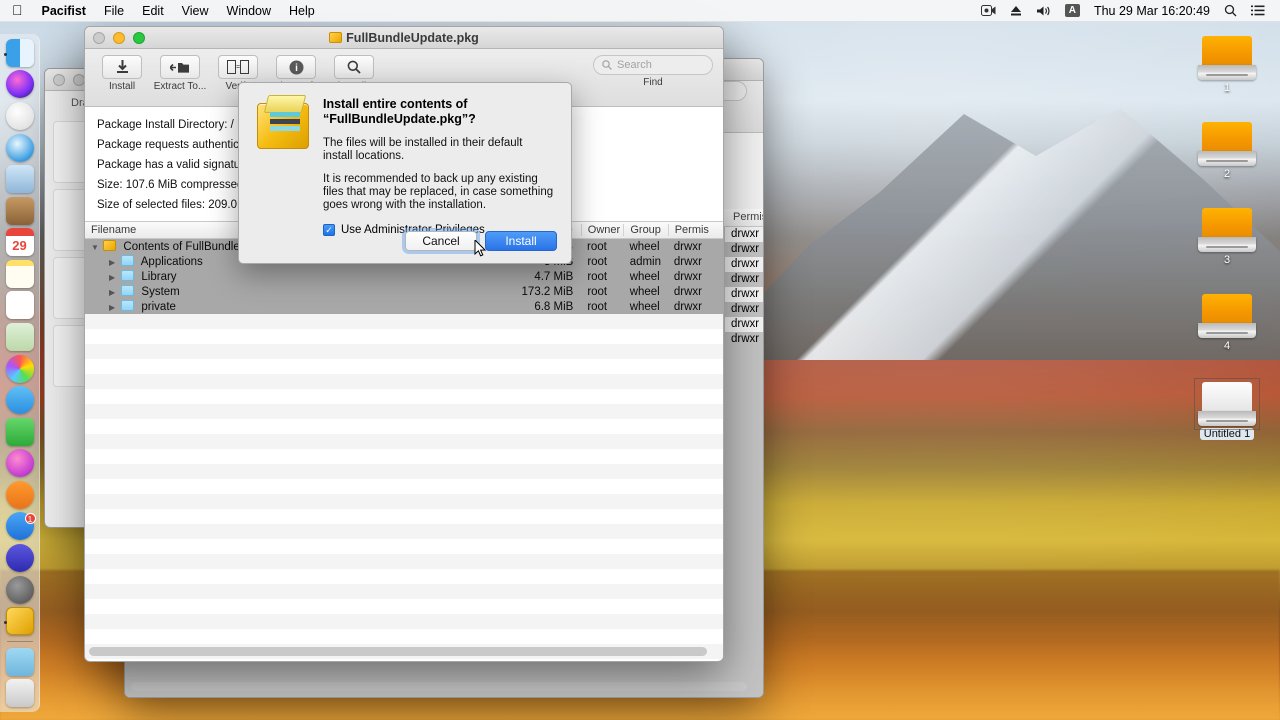 The width and height of the screenshot is (1280, 720). What do you see at coordinates (439, 686) in the screenshot?
I see `background-horizontal-scrollbar` at bounding box center [439, 686].